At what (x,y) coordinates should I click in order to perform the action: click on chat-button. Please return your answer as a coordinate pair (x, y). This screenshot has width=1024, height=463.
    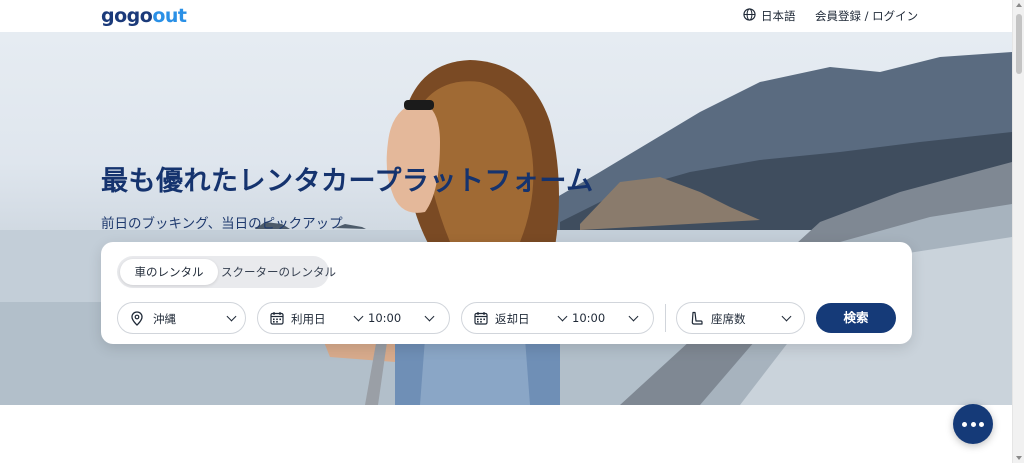
    Looking at the image, I should click on (973, 424).